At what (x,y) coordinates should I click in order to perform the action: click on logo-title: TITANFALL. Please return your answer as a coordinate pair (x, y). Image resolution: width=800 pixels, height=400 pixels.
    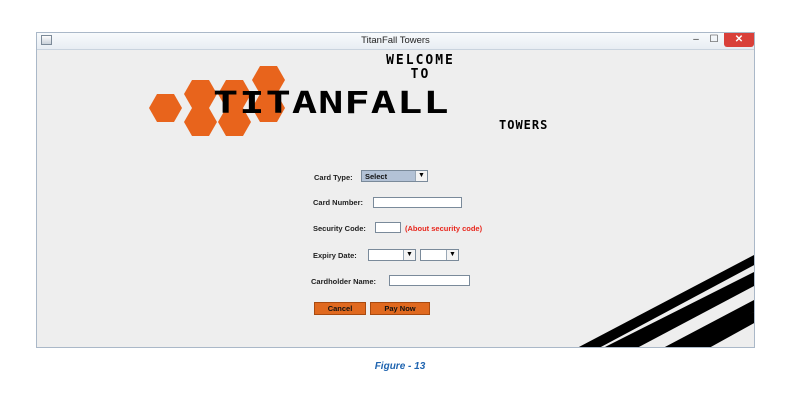
    Looking at the image, I should click on (331, 103).